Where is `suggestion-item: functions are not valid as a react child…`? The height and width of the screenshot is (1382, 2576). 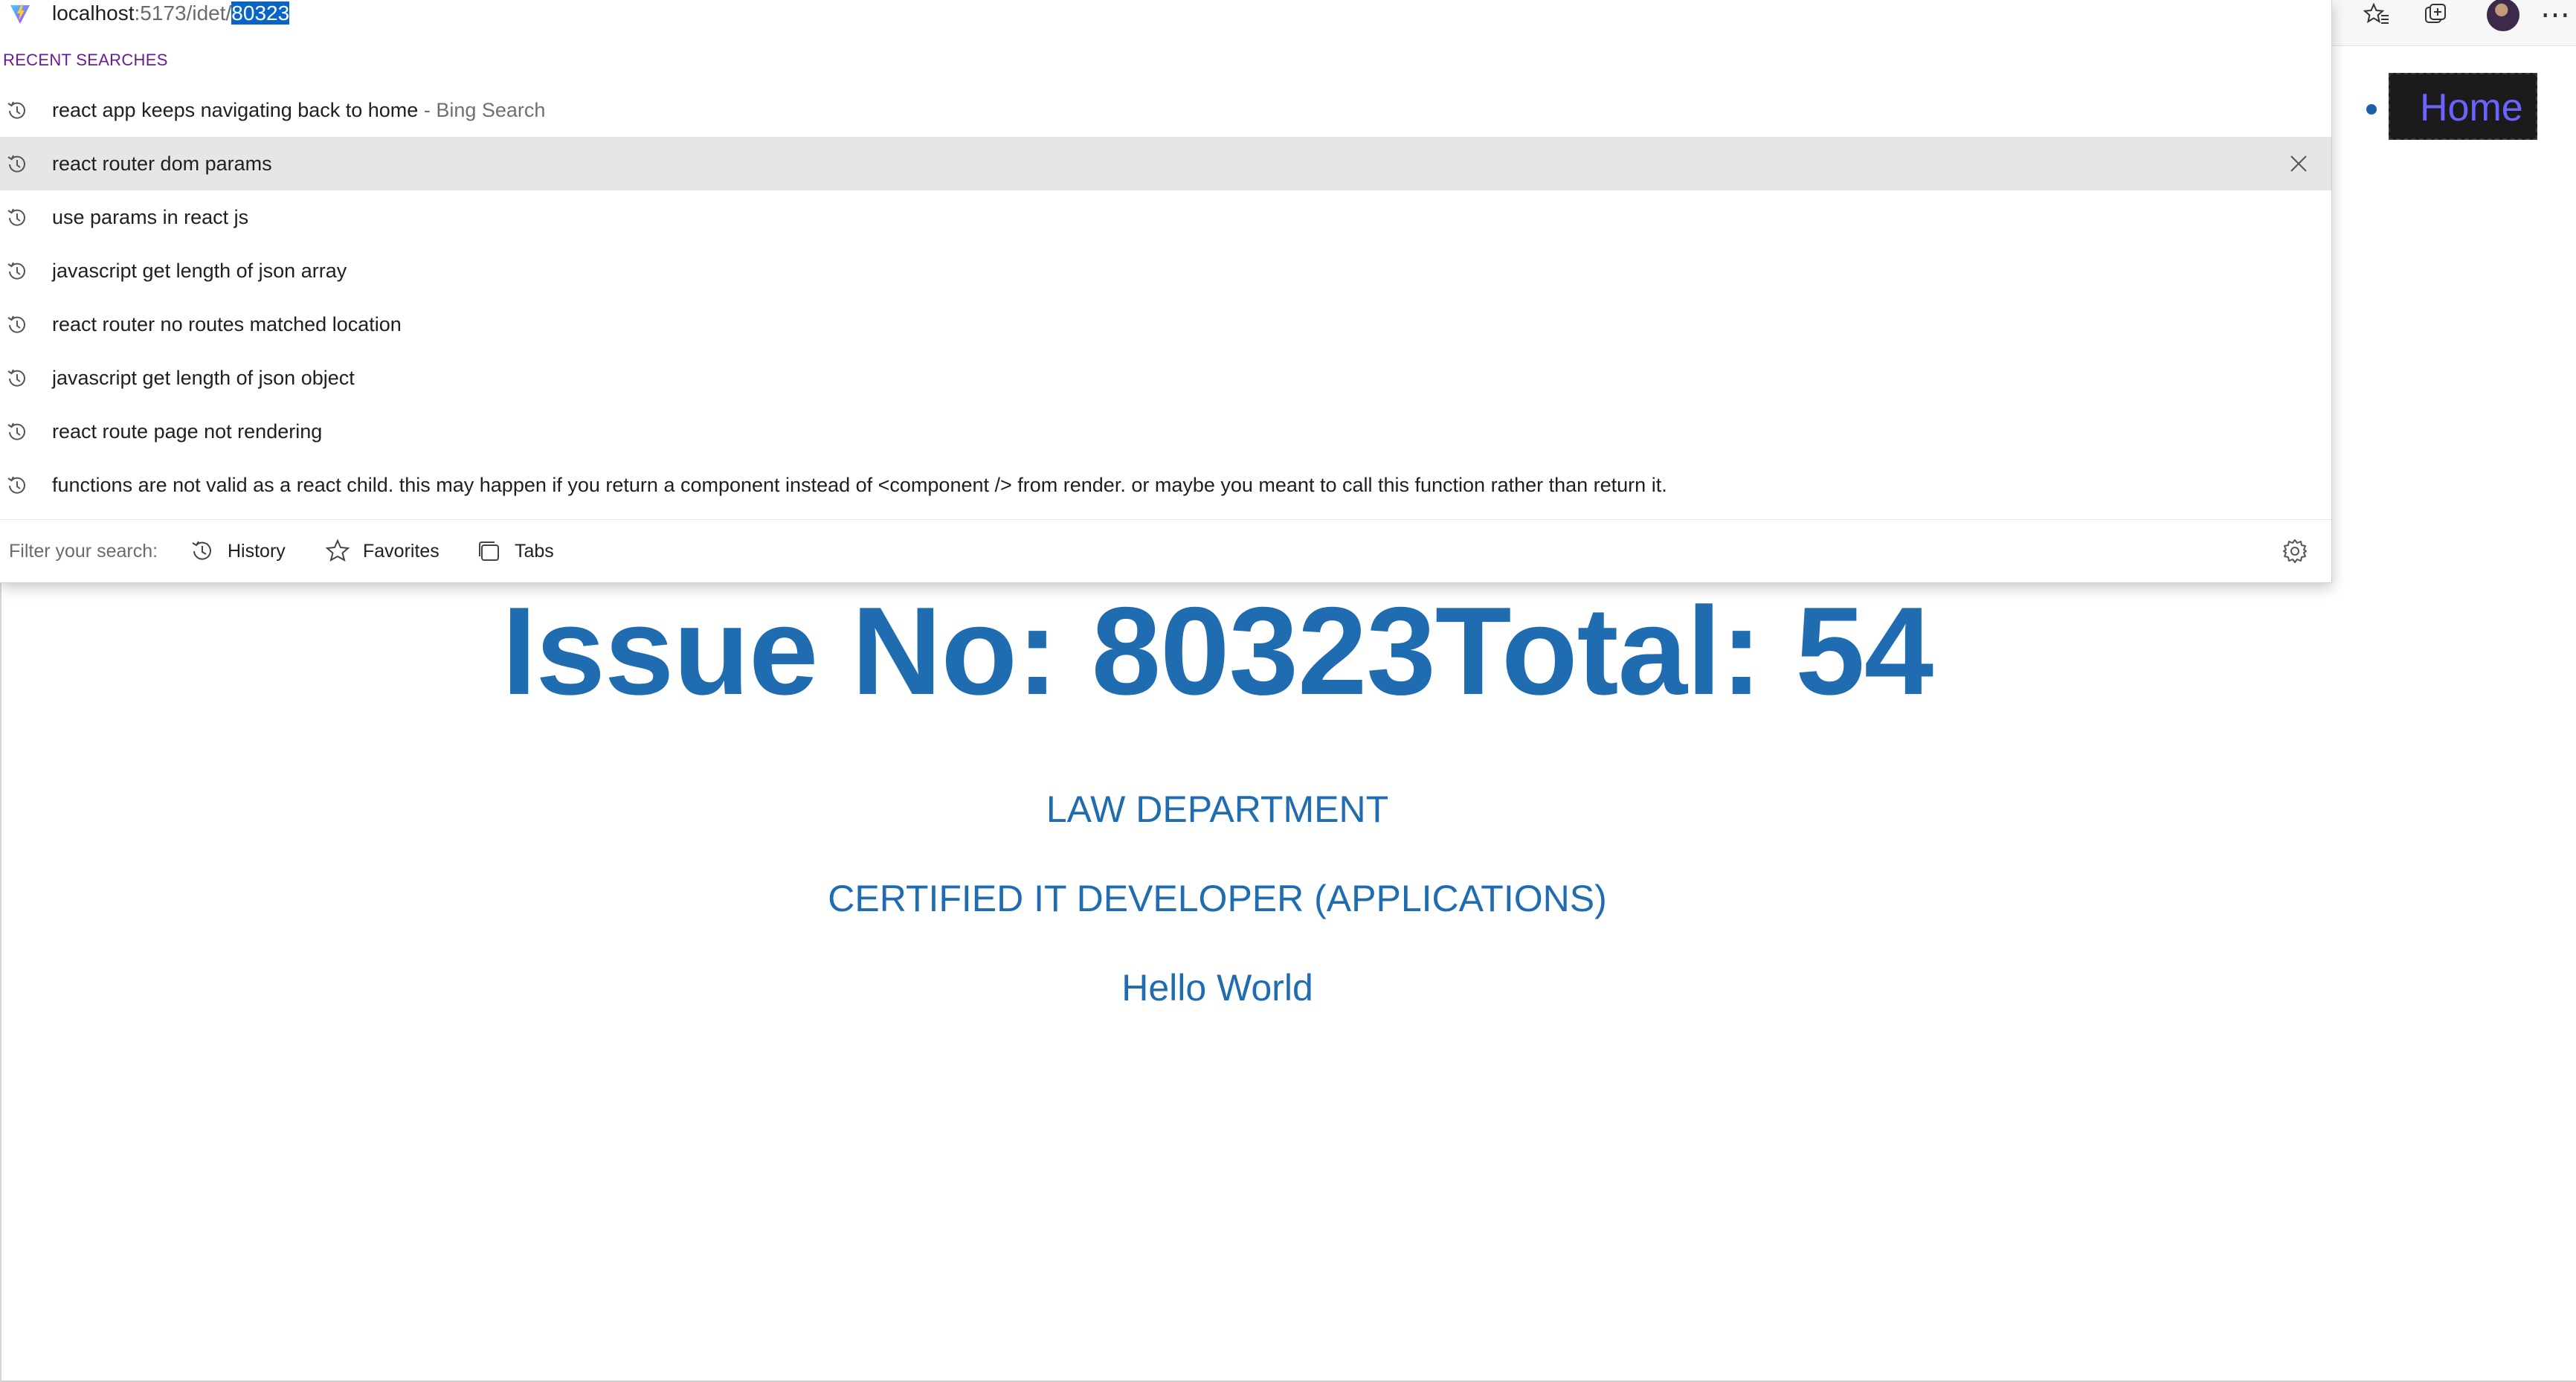
suggestion-item: functions are not valid as a react child… is located at coordinates (1165, 485).